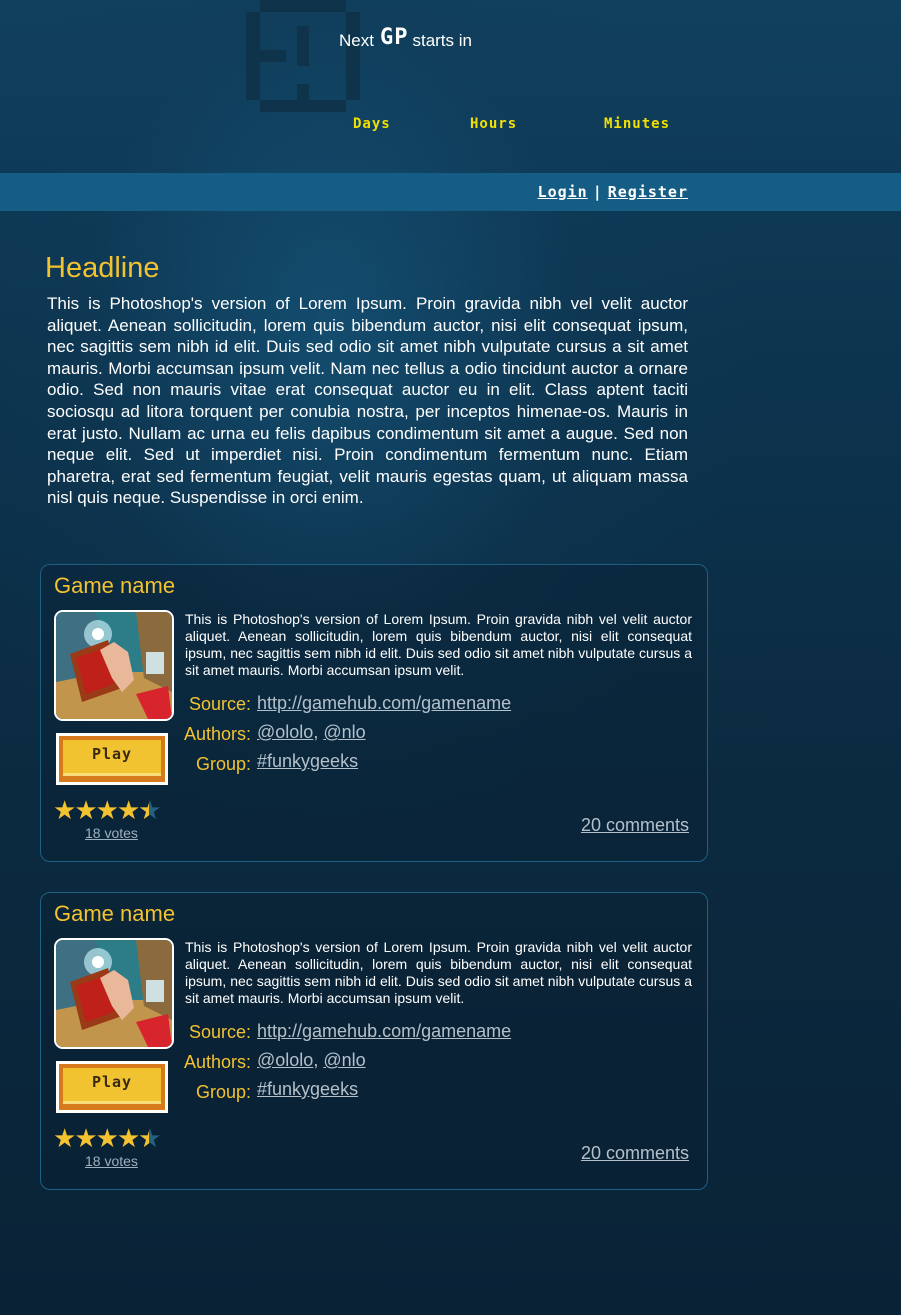 Image resolution: width=901 pixels, height=1315 pixels. What do you see at coordinates (442, 40) in the screenshot?
I see `next-suffix: starts in` at bounding box center [442, 40].